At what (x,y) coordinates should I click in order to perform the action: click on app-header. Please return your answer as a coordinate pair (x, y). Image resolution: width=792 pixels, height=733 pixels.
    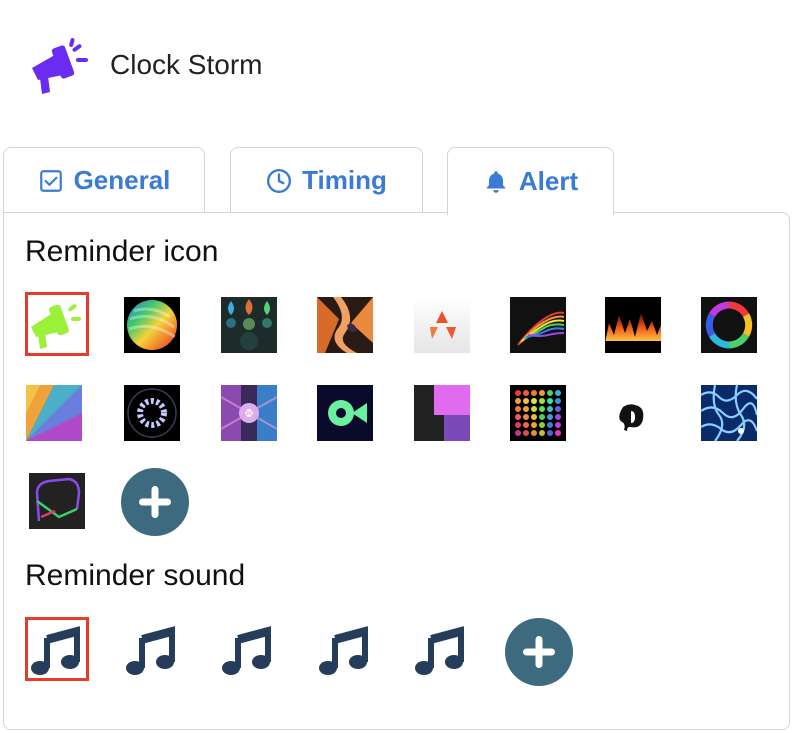
    Looking at the image, I should click on (58, 66).